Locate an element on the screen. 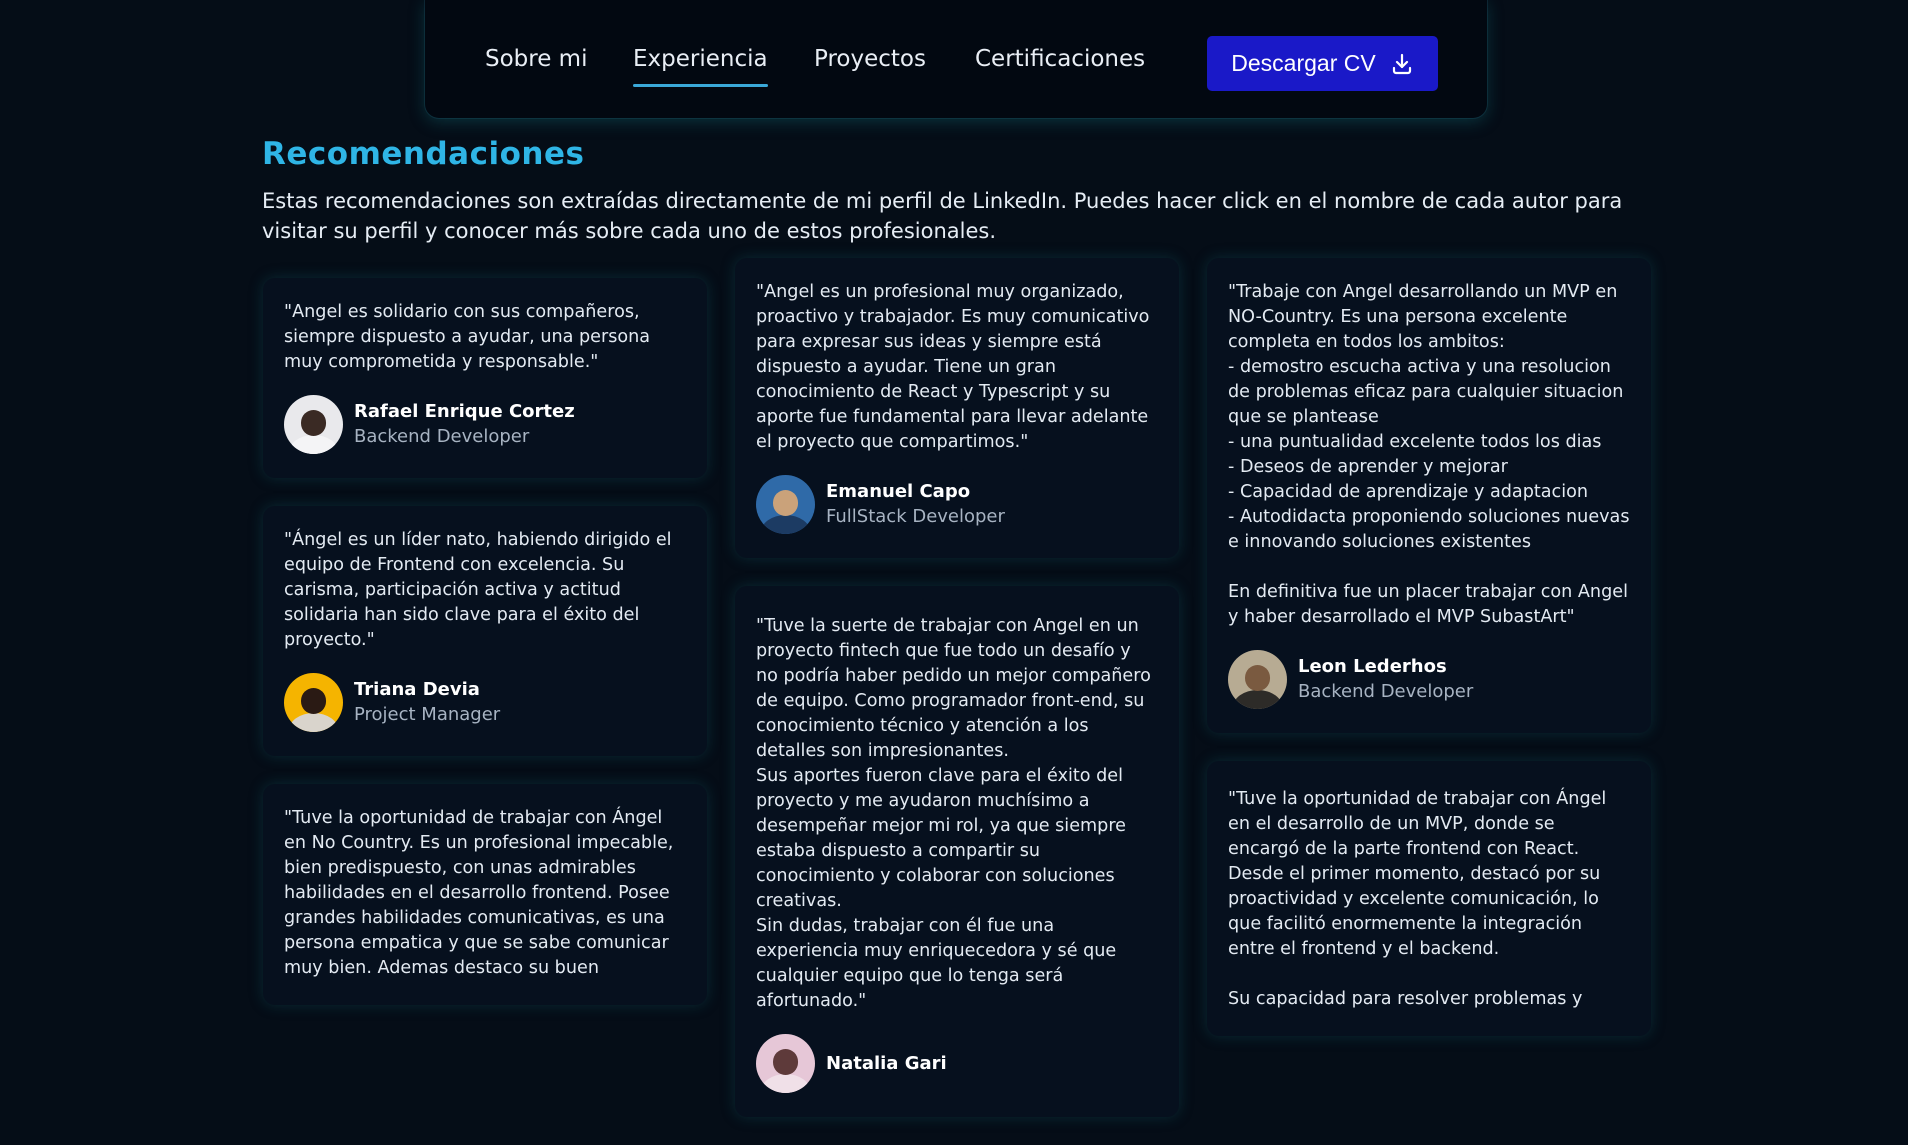 Image resolution: width=1908 pixels, height=1145 pixels. recommendation-author: Triana Devia Project Manager is located at coordinates (485, 702).